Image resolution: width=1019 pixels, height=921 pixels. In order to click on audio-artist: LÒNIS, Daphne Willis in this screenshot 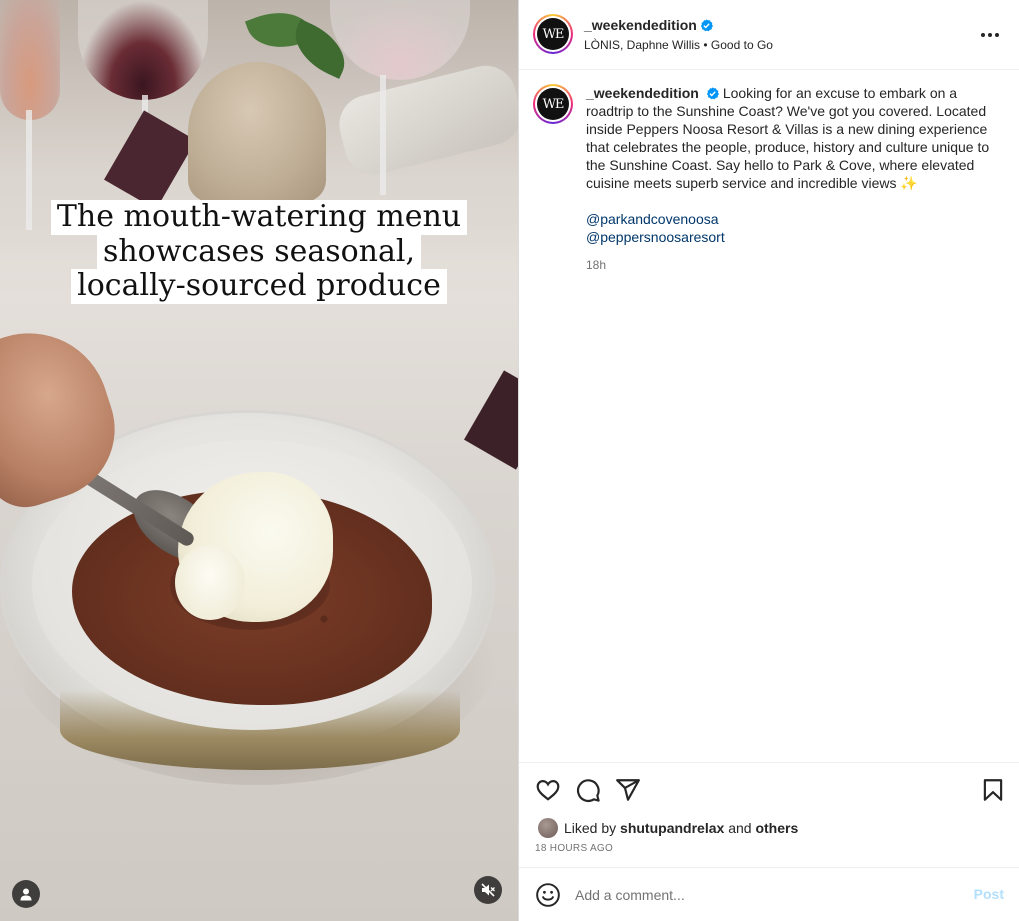, I will do `click(642, 45)`.